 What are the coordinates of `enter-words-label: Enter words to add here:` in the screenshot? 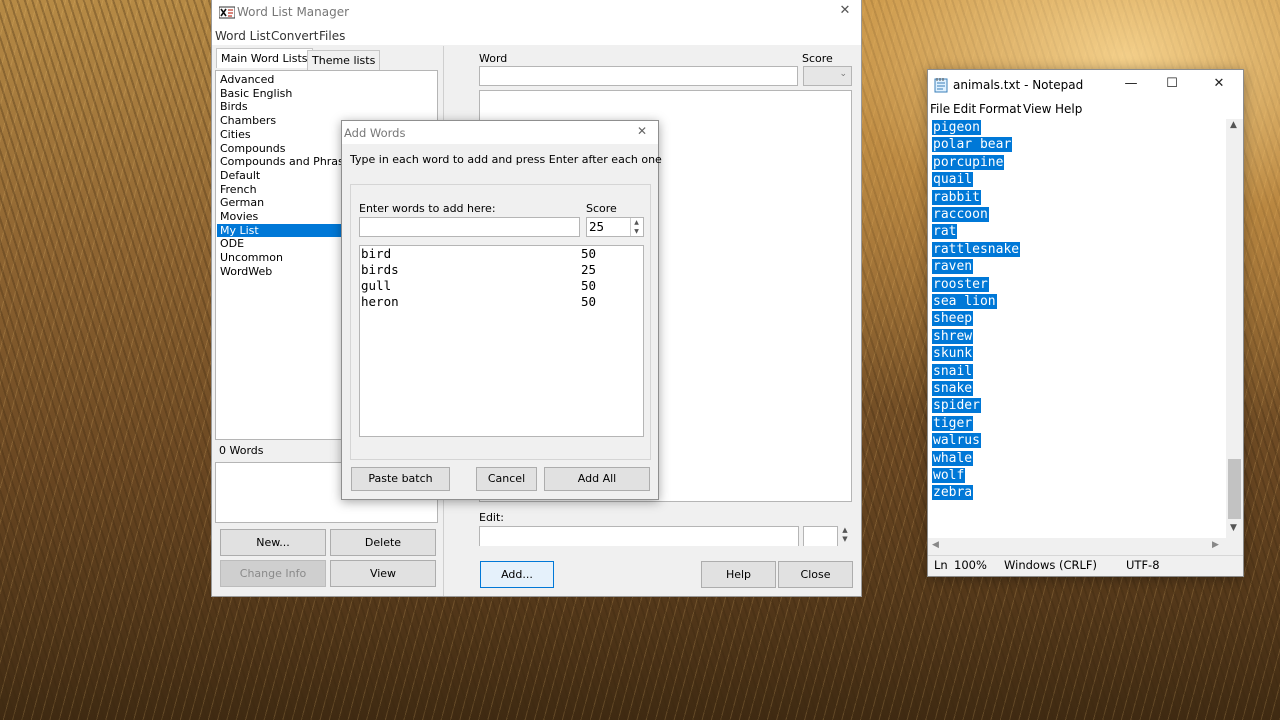 It's located at (427, 208).